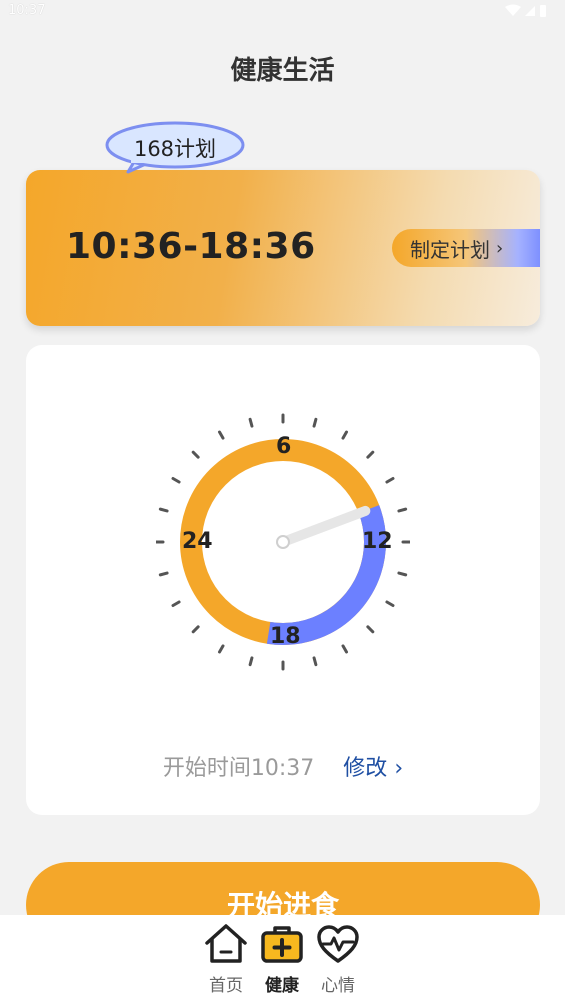  What do you see at coordinates (377, 541) in the screenshot?
I see `clock-label-12: 12` at bounding box center [377, 541].